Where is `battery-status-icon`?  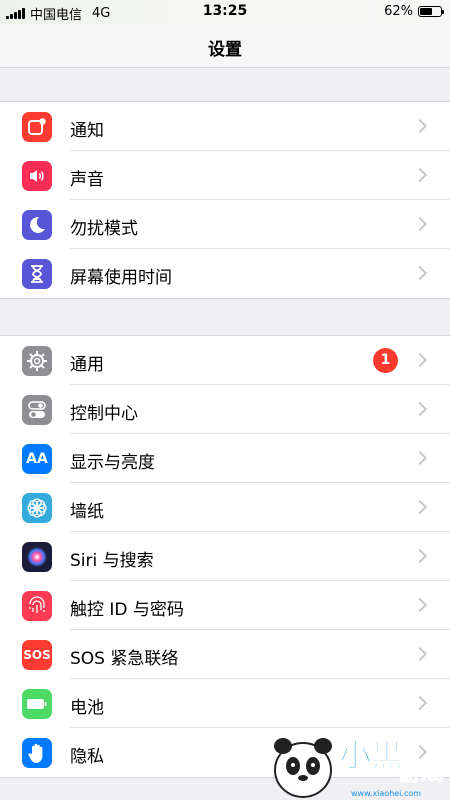
battery-status-icon is located at coordinates (431, 11).